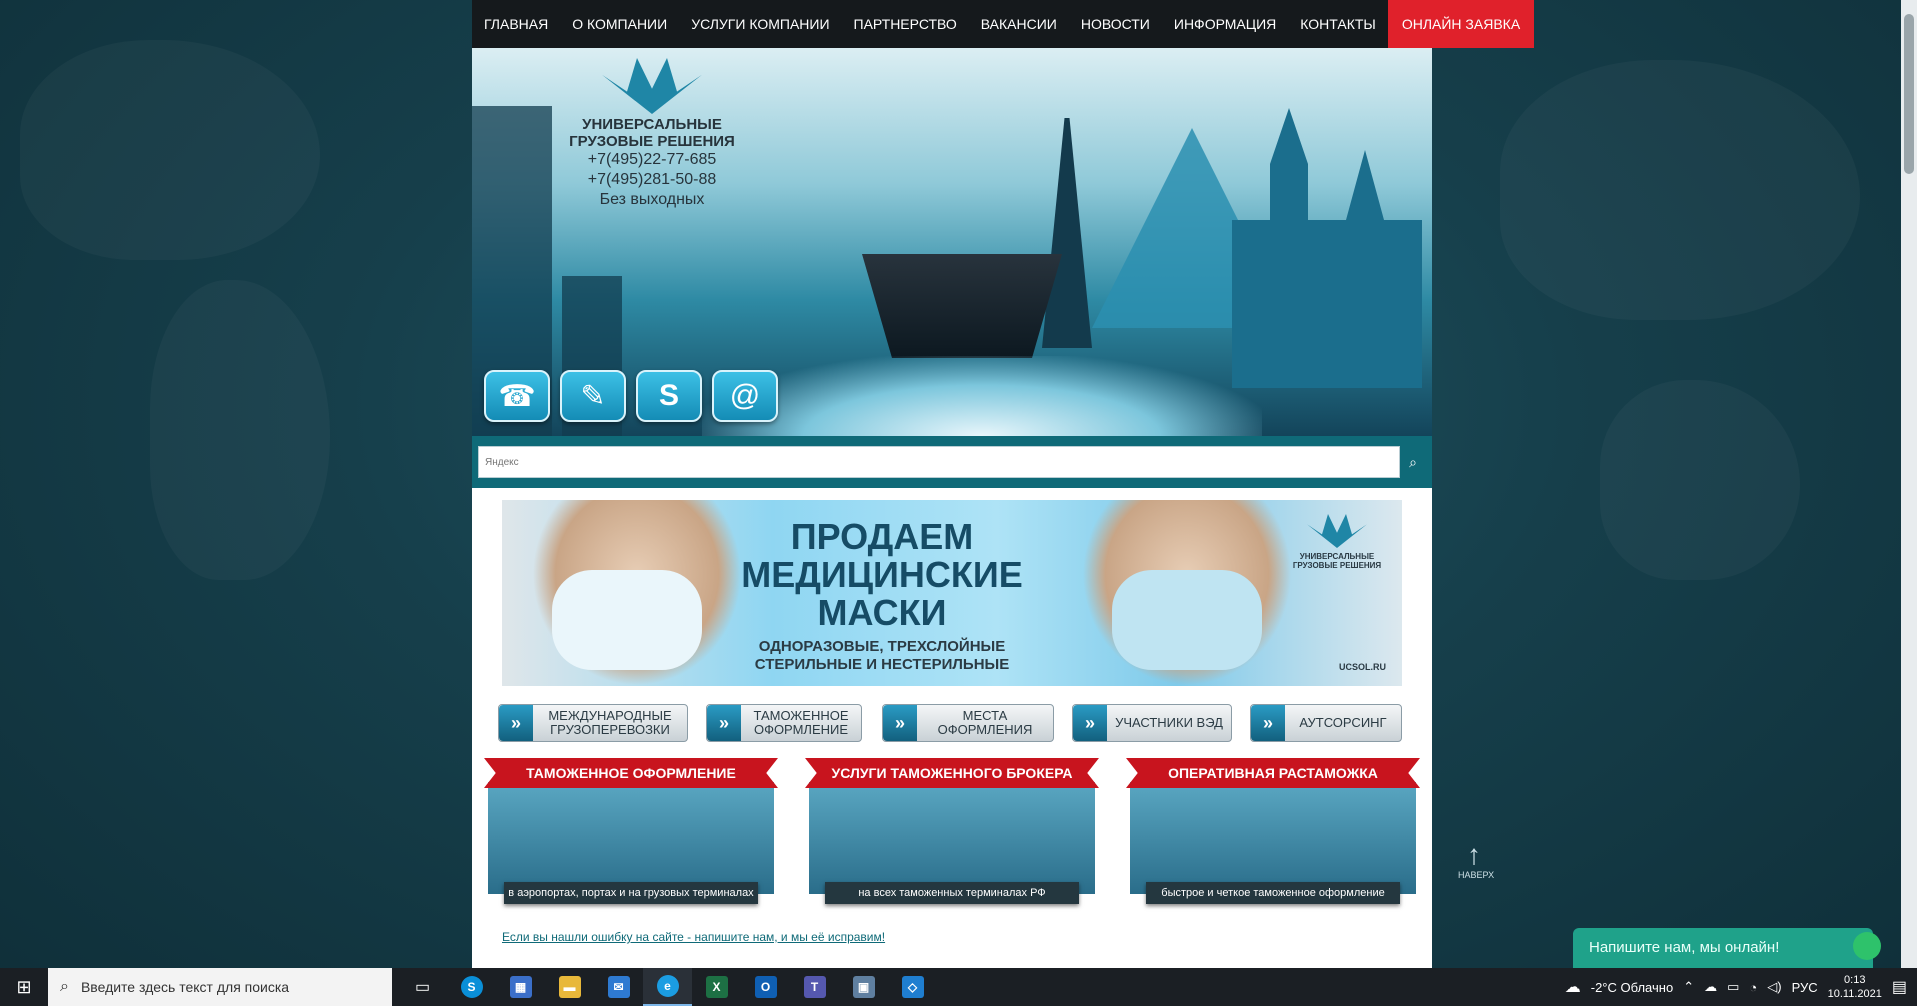 This screenshot has width=1917, height=1006. What do you see at coordinates (1573, 987) in the screenshot?
I see `weather-cloud-icon: ☁` at bounding box center [1573, 987].